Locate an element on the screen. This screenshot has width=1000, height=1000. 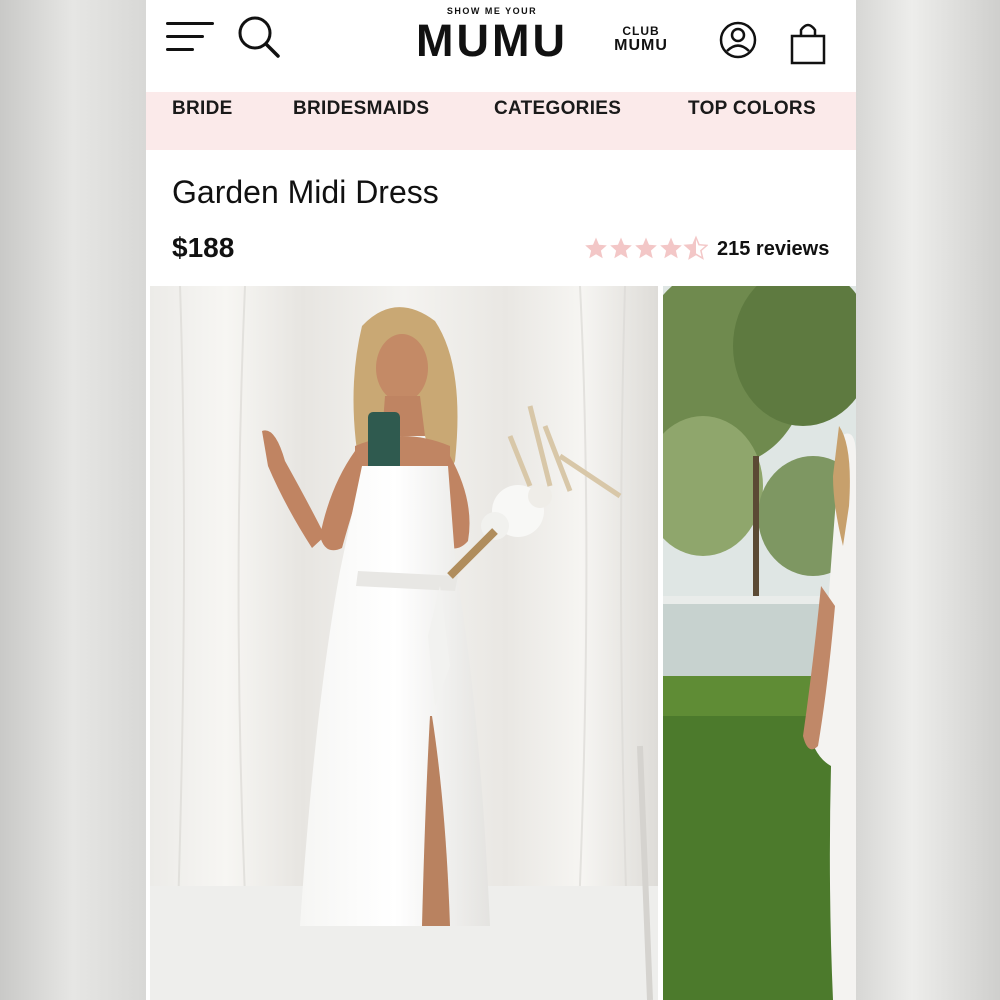
product-price: $188 is located at coordinates (203, 247).